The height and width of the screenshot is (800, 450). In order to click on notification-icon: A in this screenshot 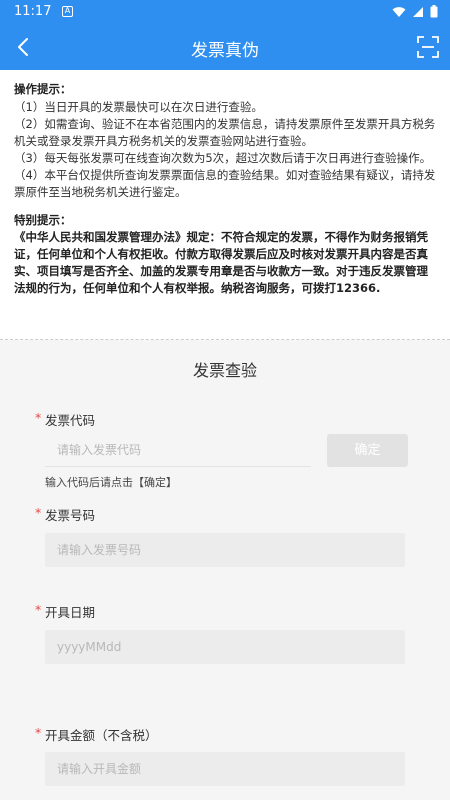, I will do `click(67, 11)`.